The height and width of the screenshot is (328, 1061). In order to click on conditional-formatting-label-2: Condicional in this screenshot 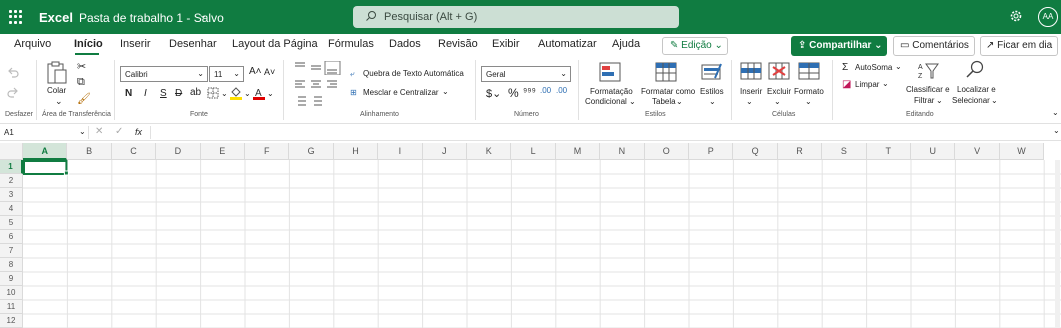, I will do `click(606, 101)`.